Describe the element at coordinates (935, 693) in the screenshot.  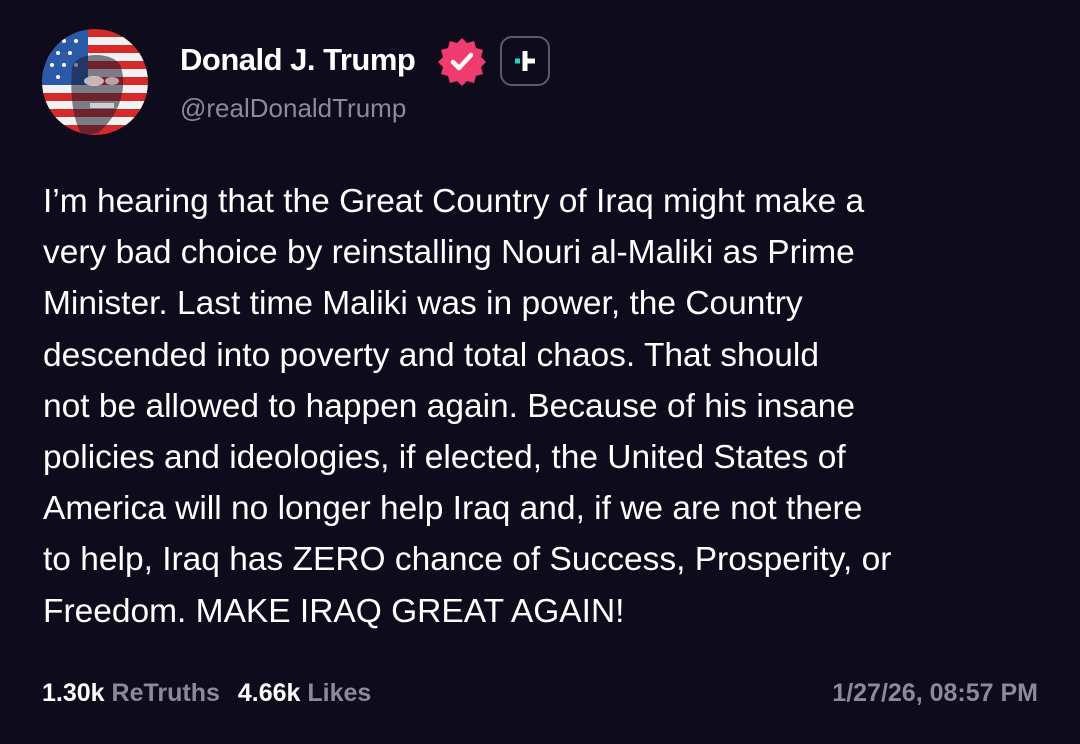
I see `post-timestamp: 1/27/26, 08:57 PM` at that location.